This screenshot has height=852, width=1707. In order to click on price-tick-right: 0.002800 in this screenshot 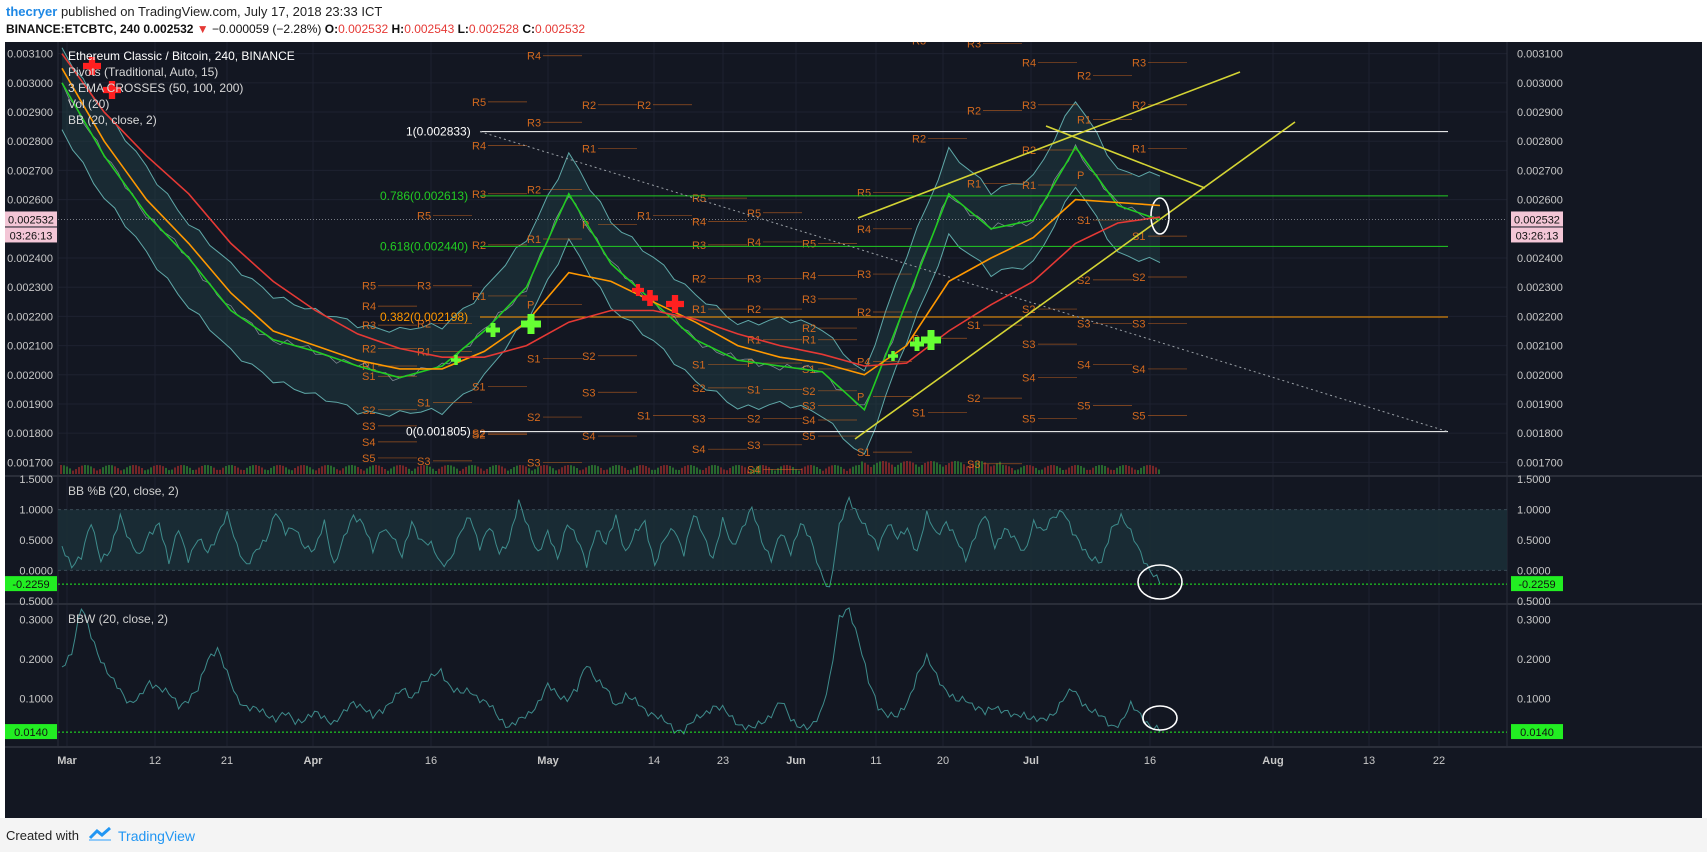, I will do `click(1540, 142)`.